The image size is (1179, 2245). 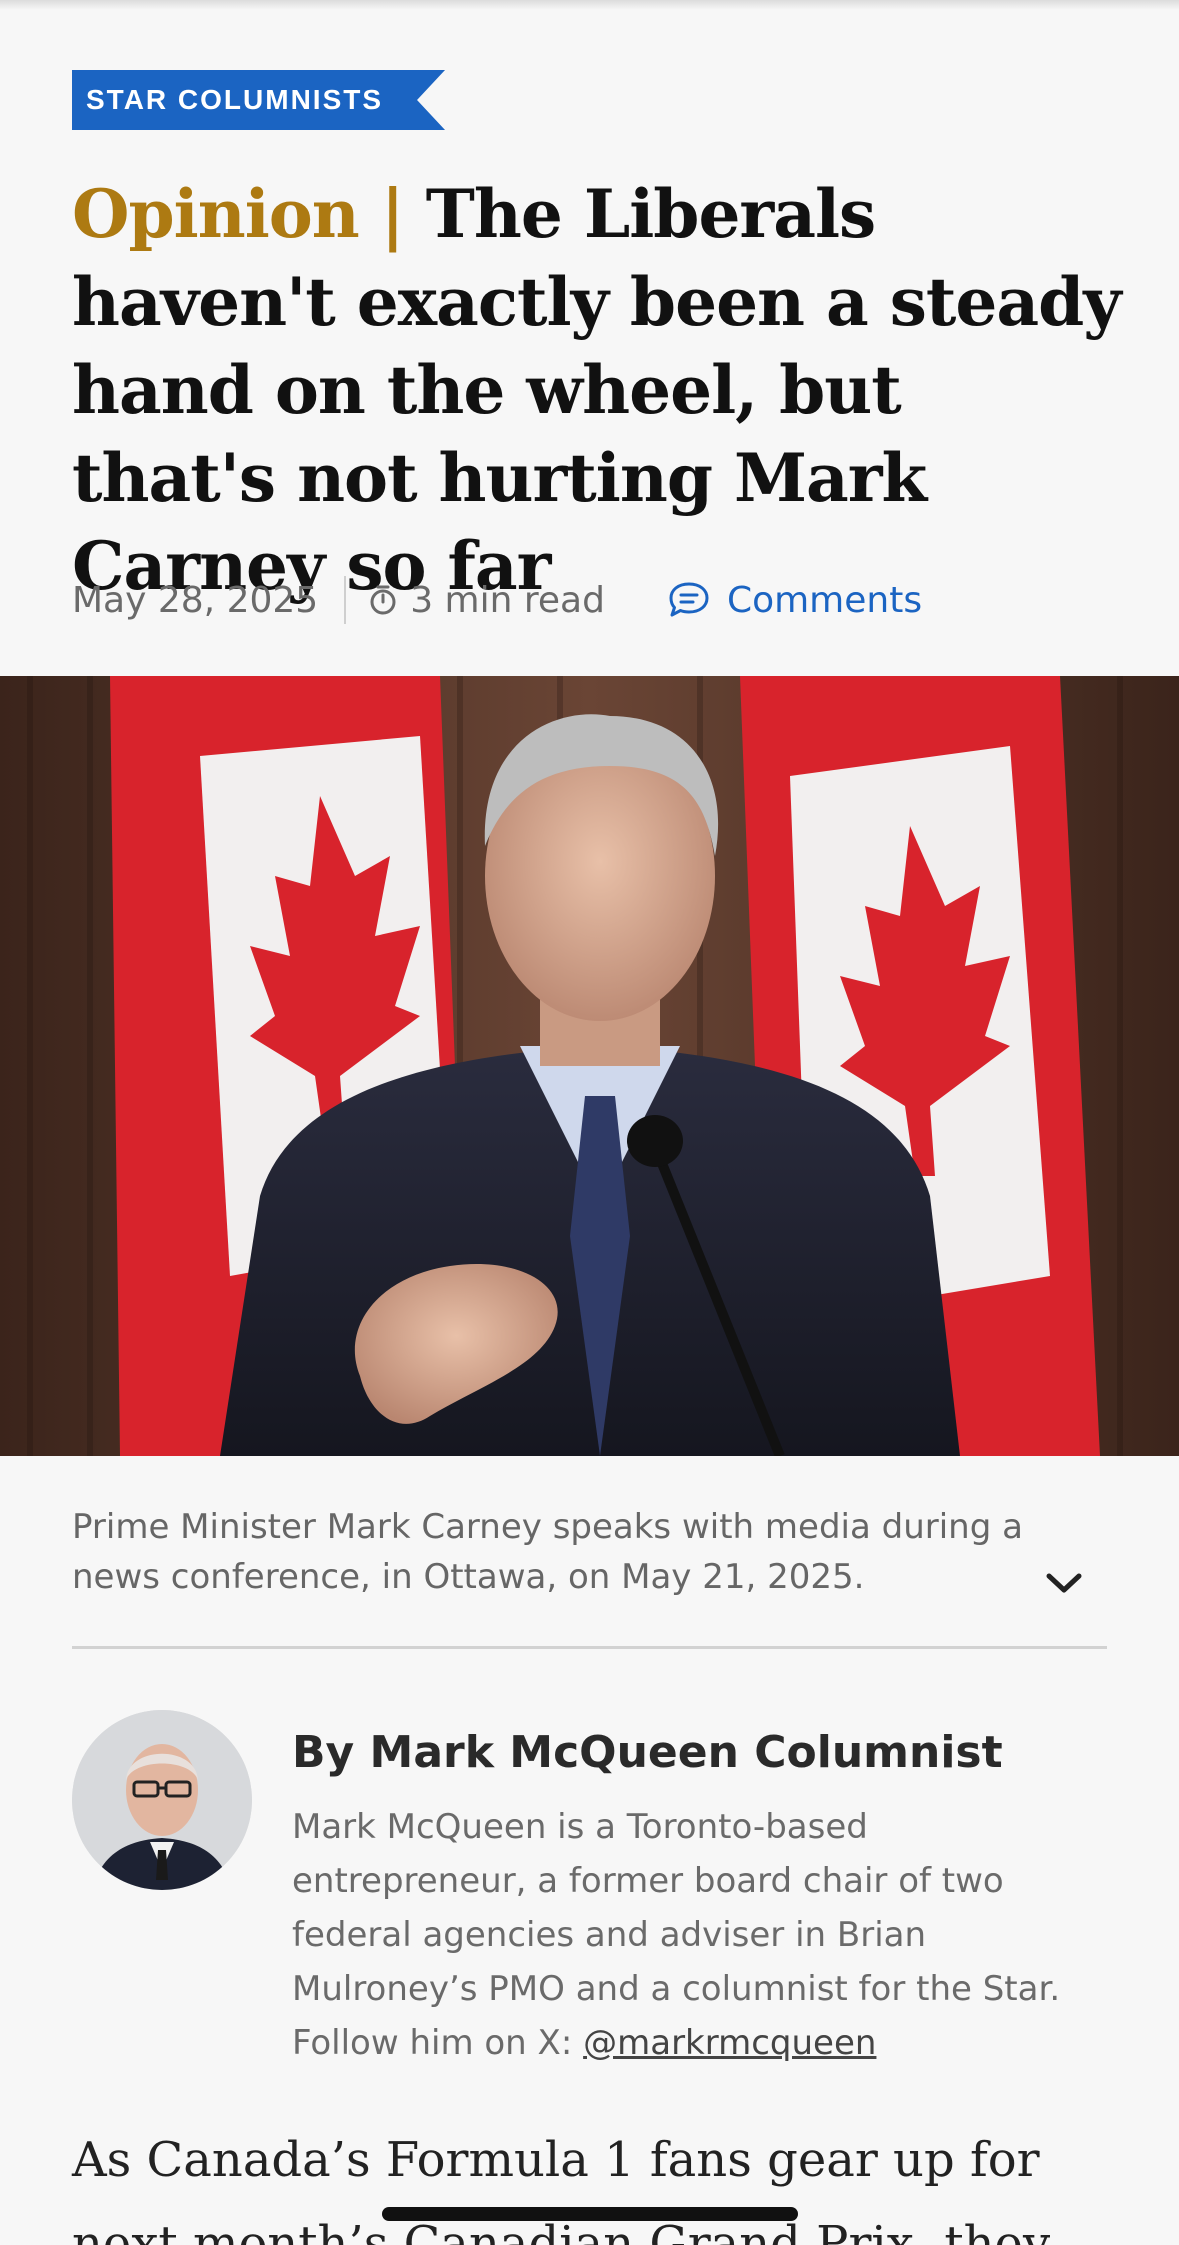 What do you see at coordinates (258, 100) in the screenshot?
I see `section-tag: STAR COLUMNISTS` at bounding box center [258, 100].